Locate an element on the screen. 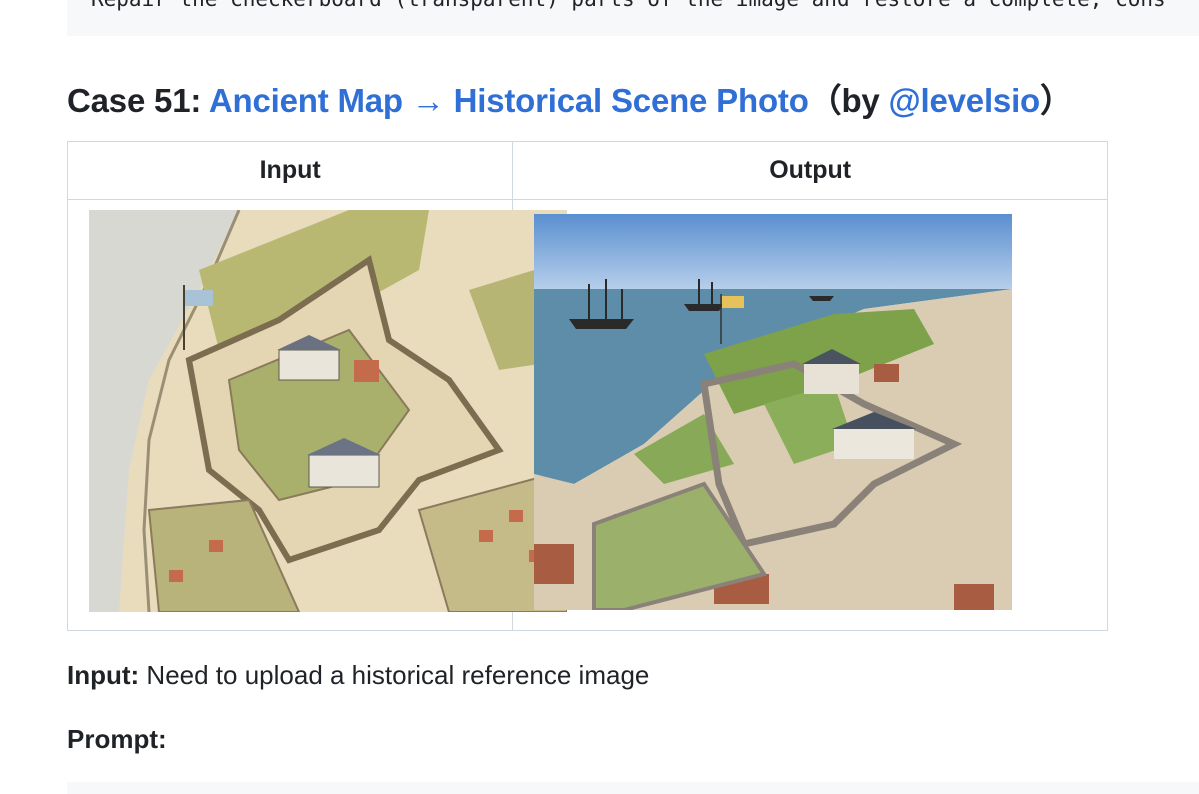 This screenshot has height=794, width=1199. case-title-link: Ancient Map → Historical Scene Photo is located at coordinates (509, 100).